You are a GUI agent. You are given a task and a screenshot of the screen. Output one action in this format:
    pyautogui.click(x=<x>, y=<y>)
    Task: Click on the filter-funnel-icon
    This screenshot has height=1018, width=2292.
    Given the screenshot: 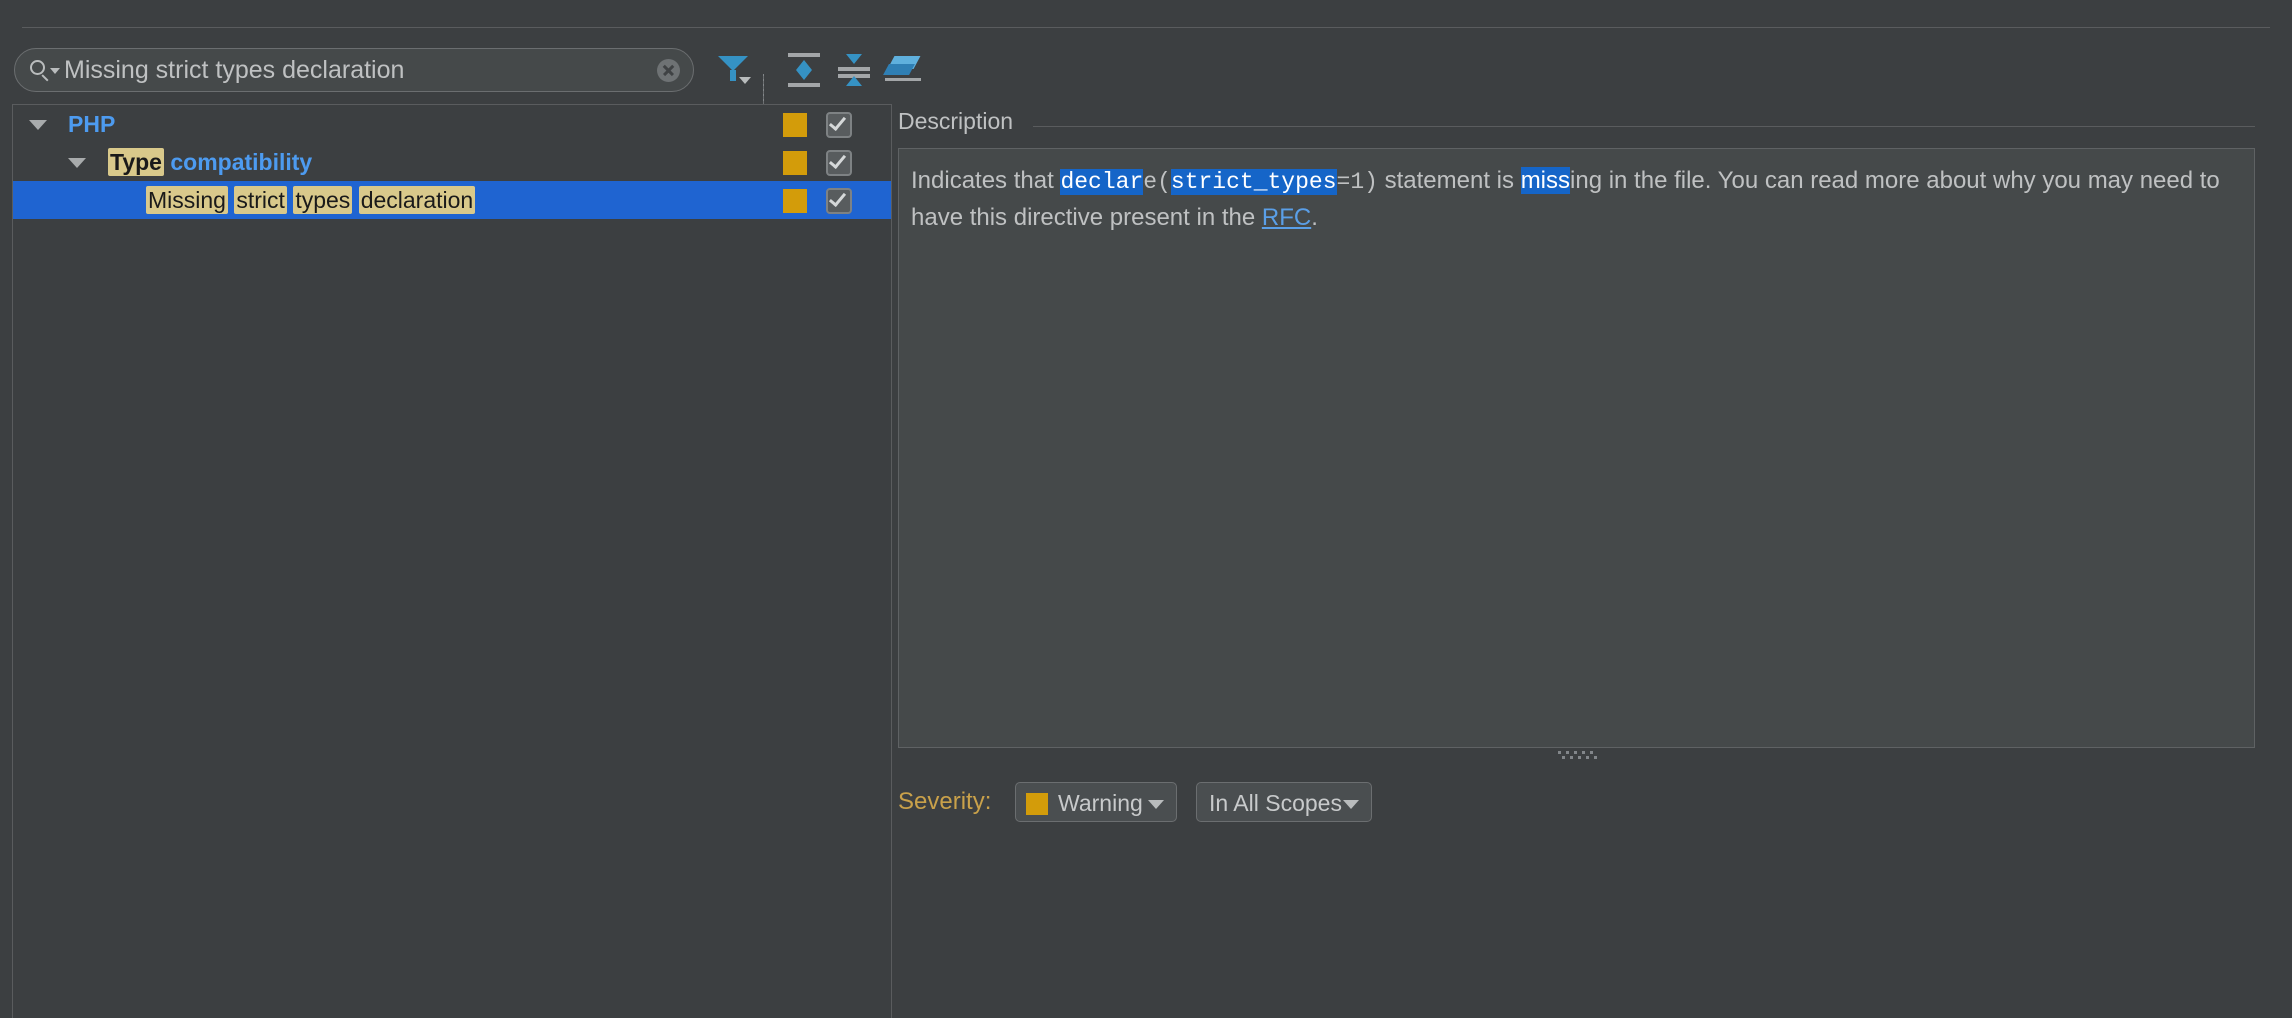 What is the action you would take?
    pyautogui.click(x=735, y=70)
    